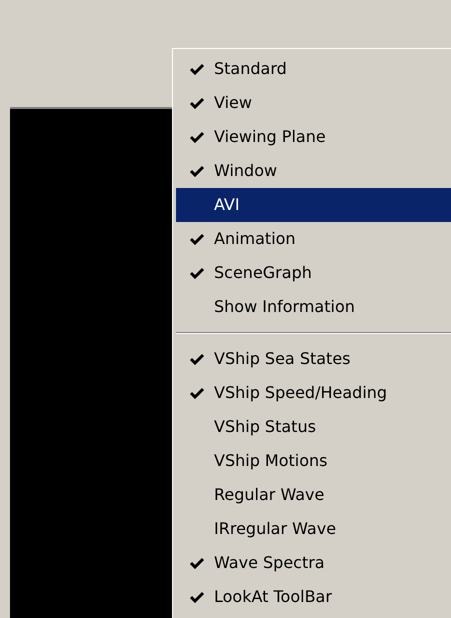 This screenshot has height=618, width=451. What do you see at coordinates (313, 495) in the screenshot?
I see `menu-item: Regular Wave` at bounding box center [313, 495].